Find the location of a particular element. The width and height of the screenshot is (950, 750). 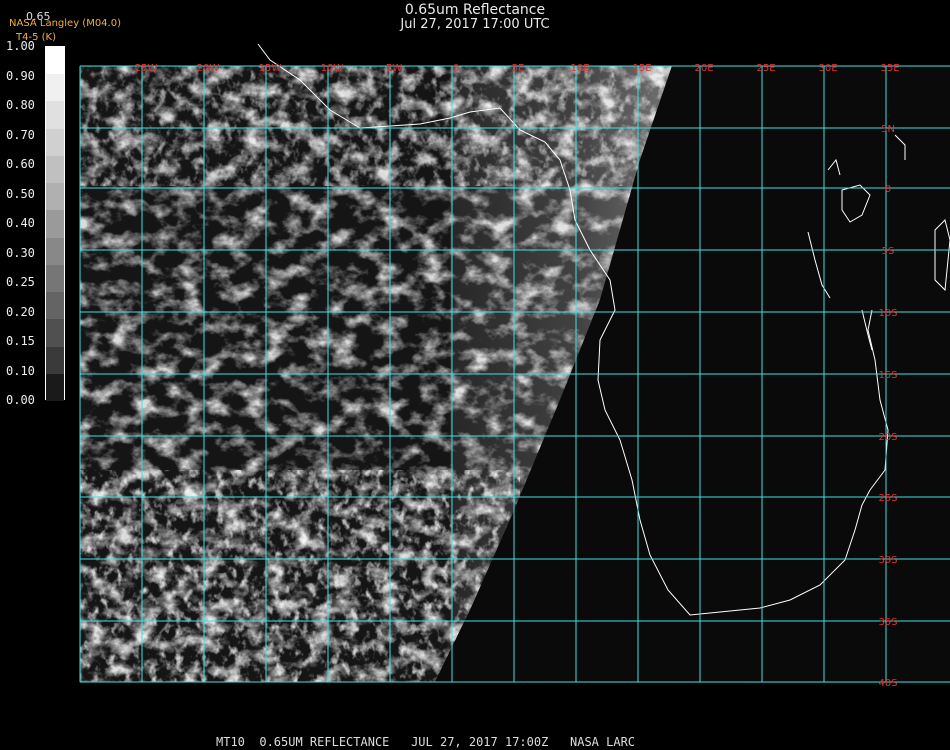

colorbar-tick-label: 0.20 is located at coordinates (20, 311).